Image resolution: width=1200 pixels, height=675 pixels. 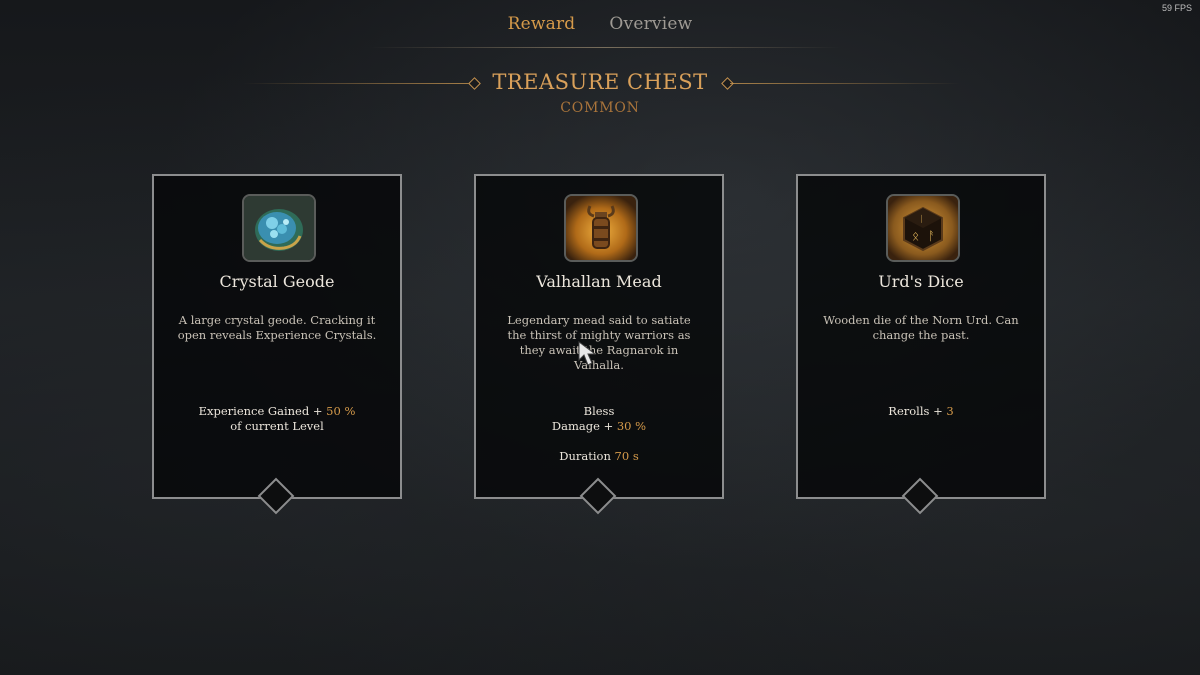 I want to click on stat-value: 30 %, so click(x=631, y=426).